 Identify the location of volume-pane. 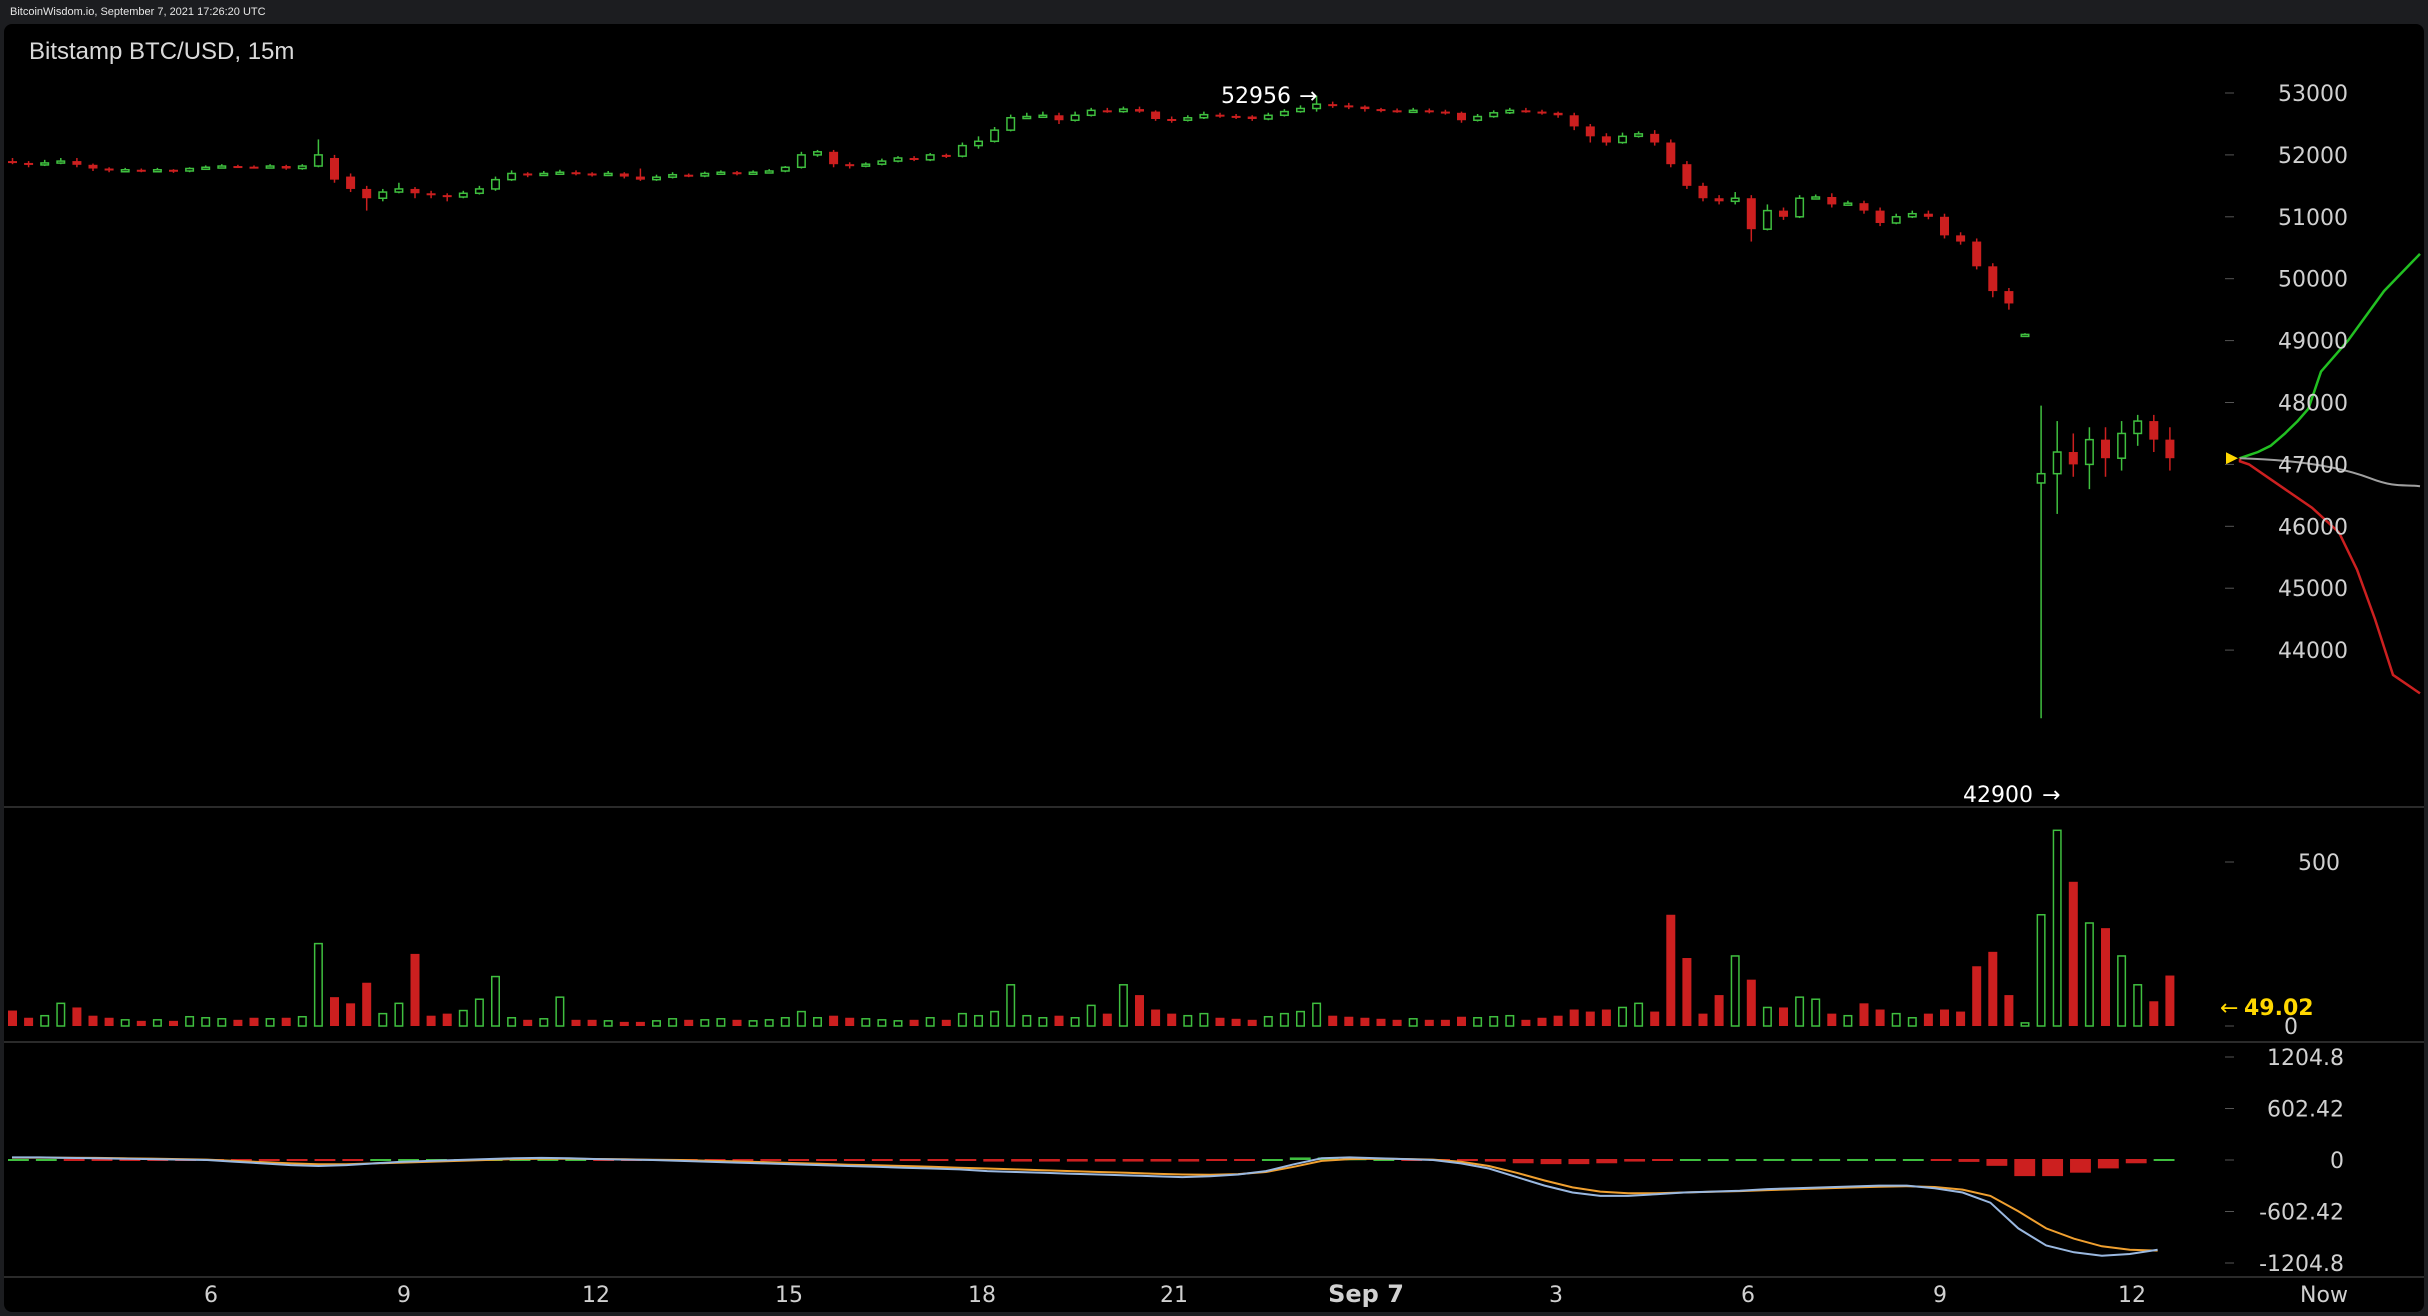
(1091, 928).